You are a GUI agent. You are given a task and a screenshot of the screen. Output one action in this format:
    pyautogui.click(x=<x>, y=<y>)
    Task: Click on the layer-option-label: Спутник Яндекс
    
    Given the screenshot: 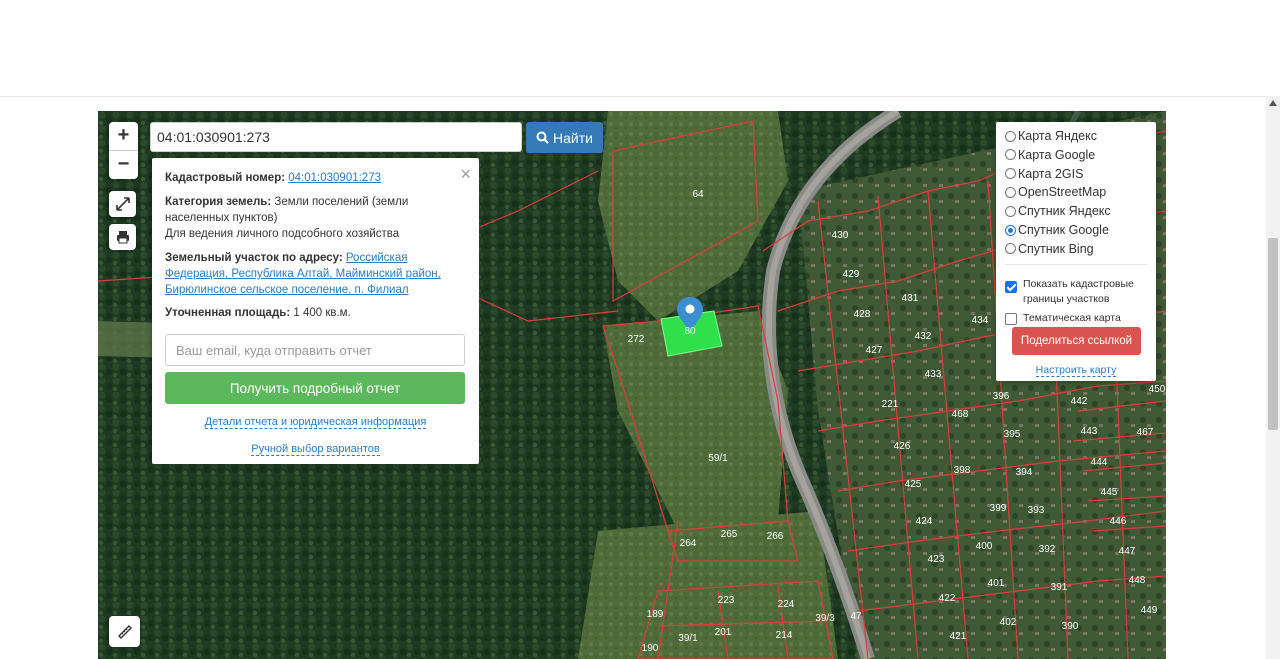 What is the action you would take?
    pyautogui.click(x=1064, y=211)
    